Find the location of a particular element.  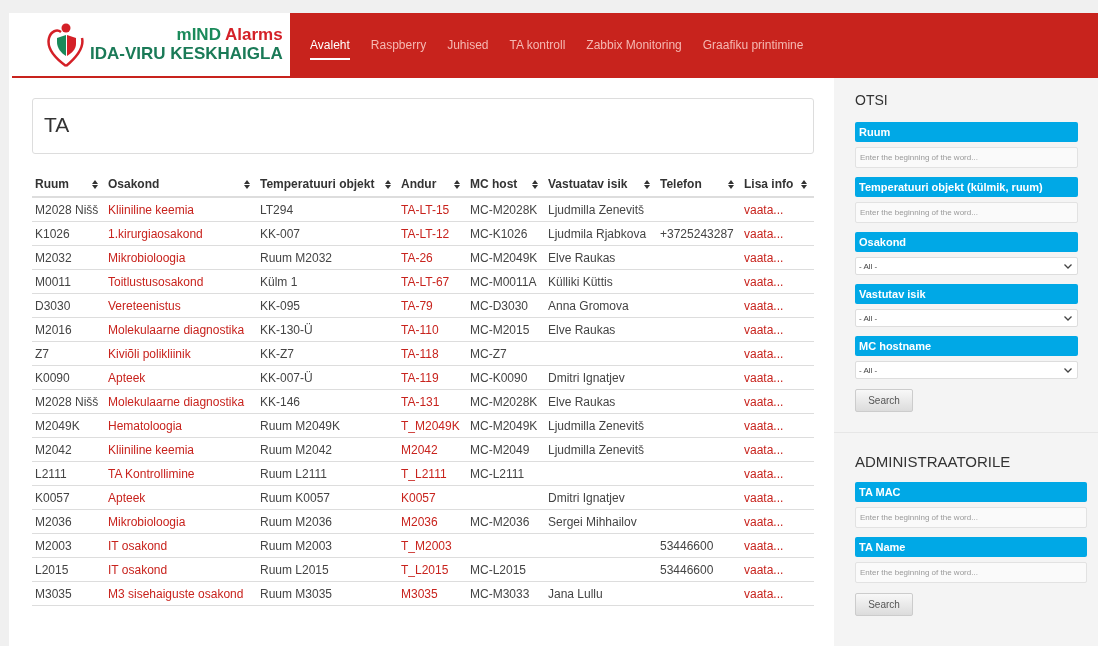

table-link: TA-118 is located at coordinates (420, 353).